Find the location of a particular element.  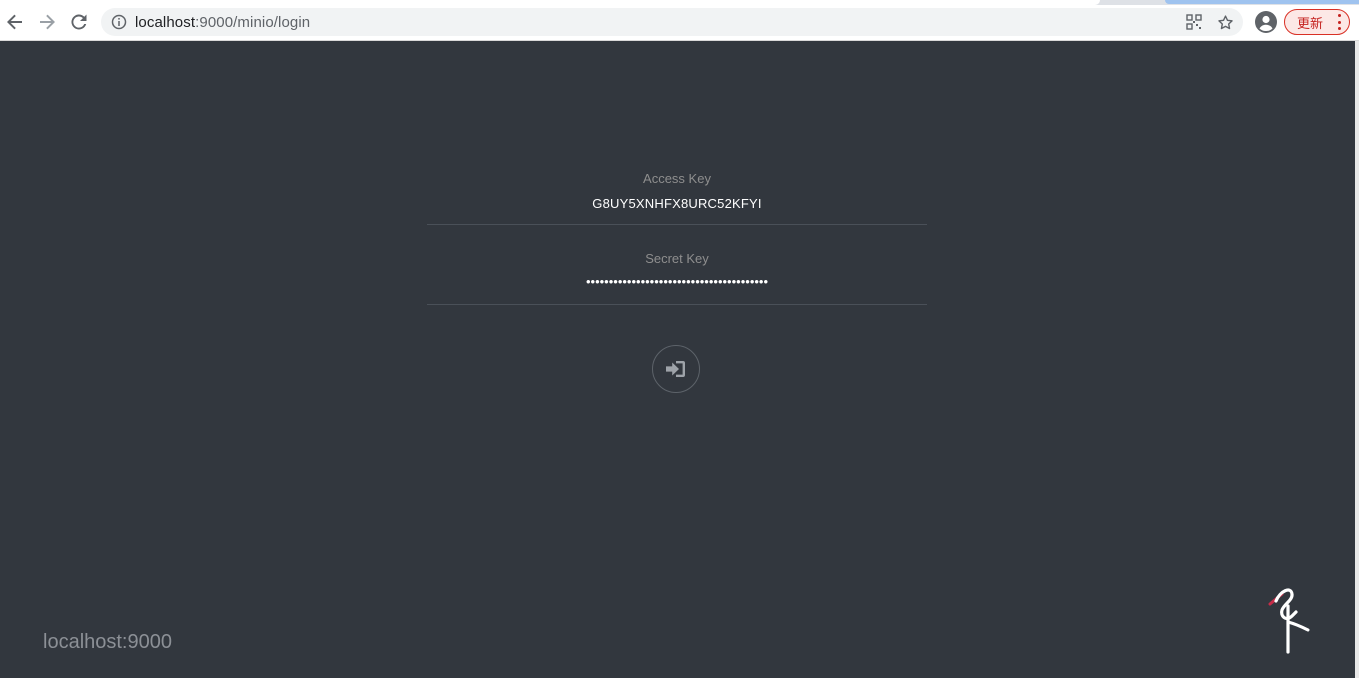

url-host: localhost is located at coordinates (165, 22).